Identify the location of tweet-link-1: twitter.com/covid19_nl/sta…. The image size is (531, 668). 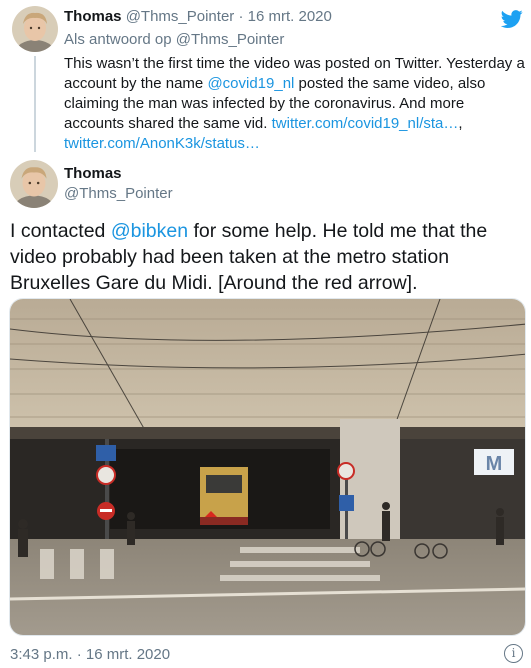
(365, 123).